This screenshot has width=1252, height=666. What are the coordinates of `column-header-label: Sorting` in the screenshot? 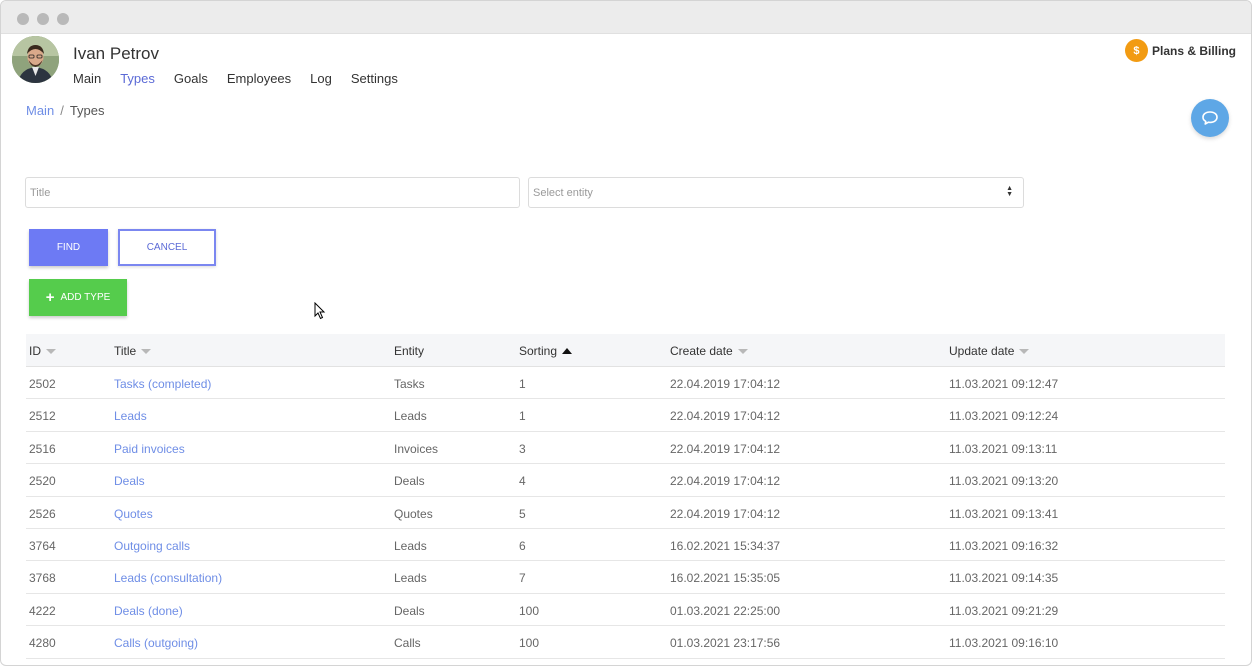 It's located at (538, 351).